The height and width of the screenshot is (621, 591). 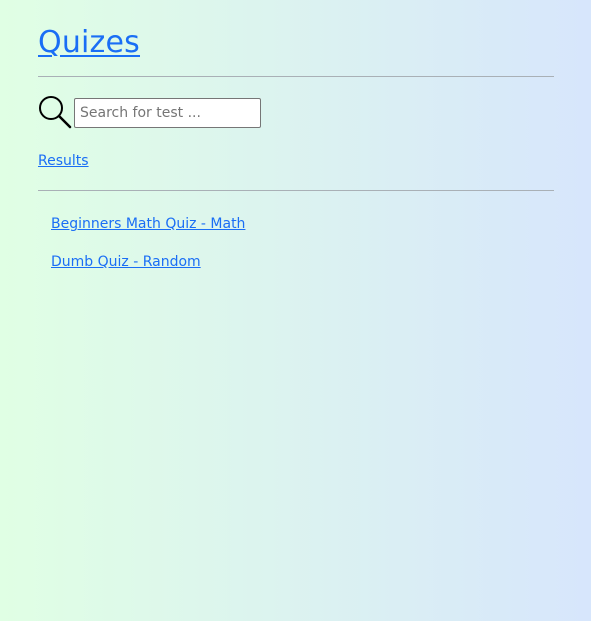 What do you see at coordinates (63, 161) in the screenshot?
I see `results-link: Results` at bounding box center [63, 161].